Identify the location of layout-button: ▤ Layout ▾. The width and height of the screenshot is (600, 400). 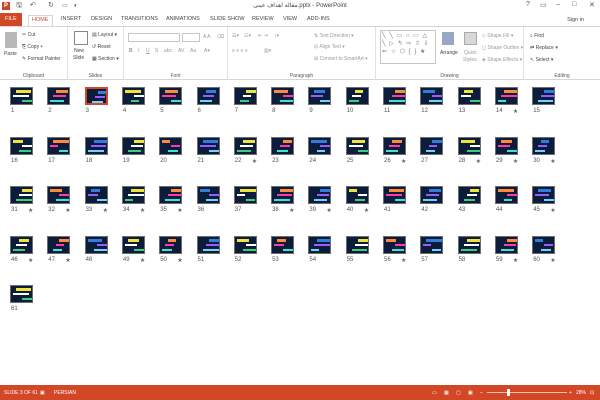
(104, 35).